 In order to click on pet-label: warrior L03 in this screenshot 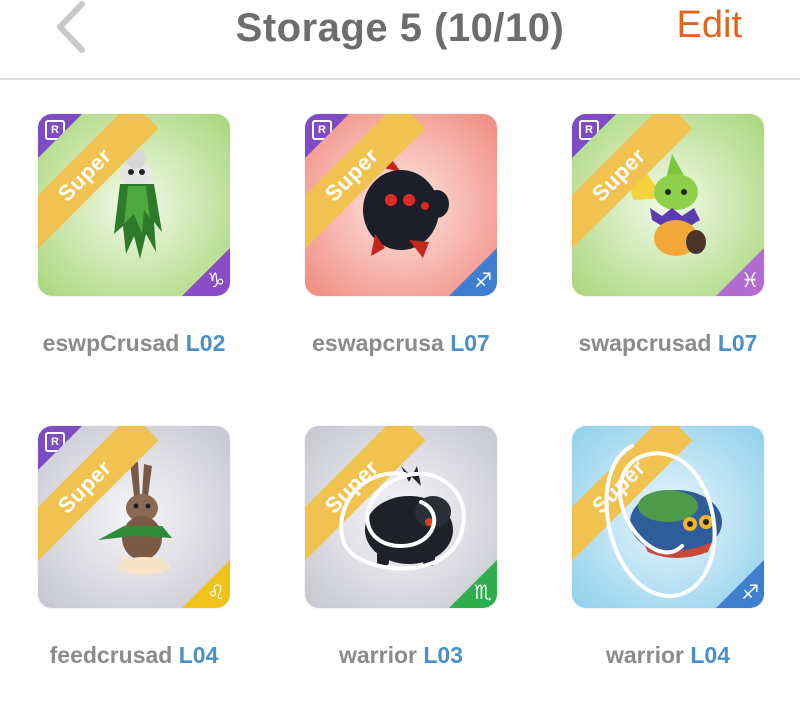, I will do `click(401, 655)`.